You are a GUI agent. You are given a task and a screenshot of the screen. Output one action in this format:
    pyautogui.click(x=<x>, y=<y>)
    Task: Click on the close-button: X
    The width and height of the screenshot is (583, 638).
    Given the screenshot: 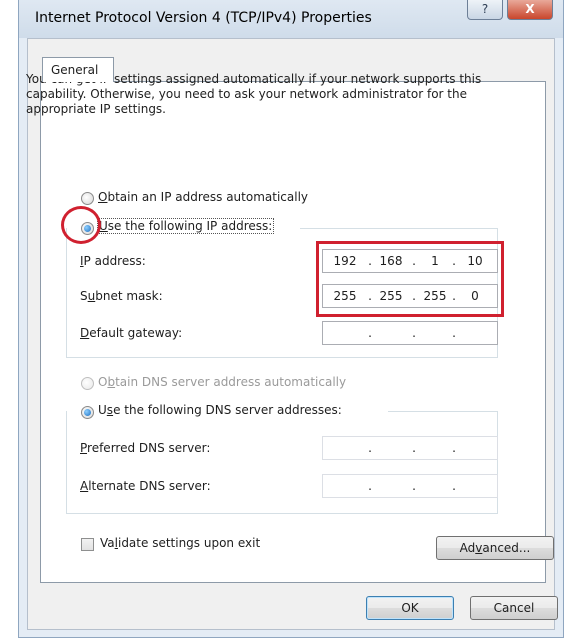 What is the action you would take?
    pyautogui.click(x=530, y=10)
    